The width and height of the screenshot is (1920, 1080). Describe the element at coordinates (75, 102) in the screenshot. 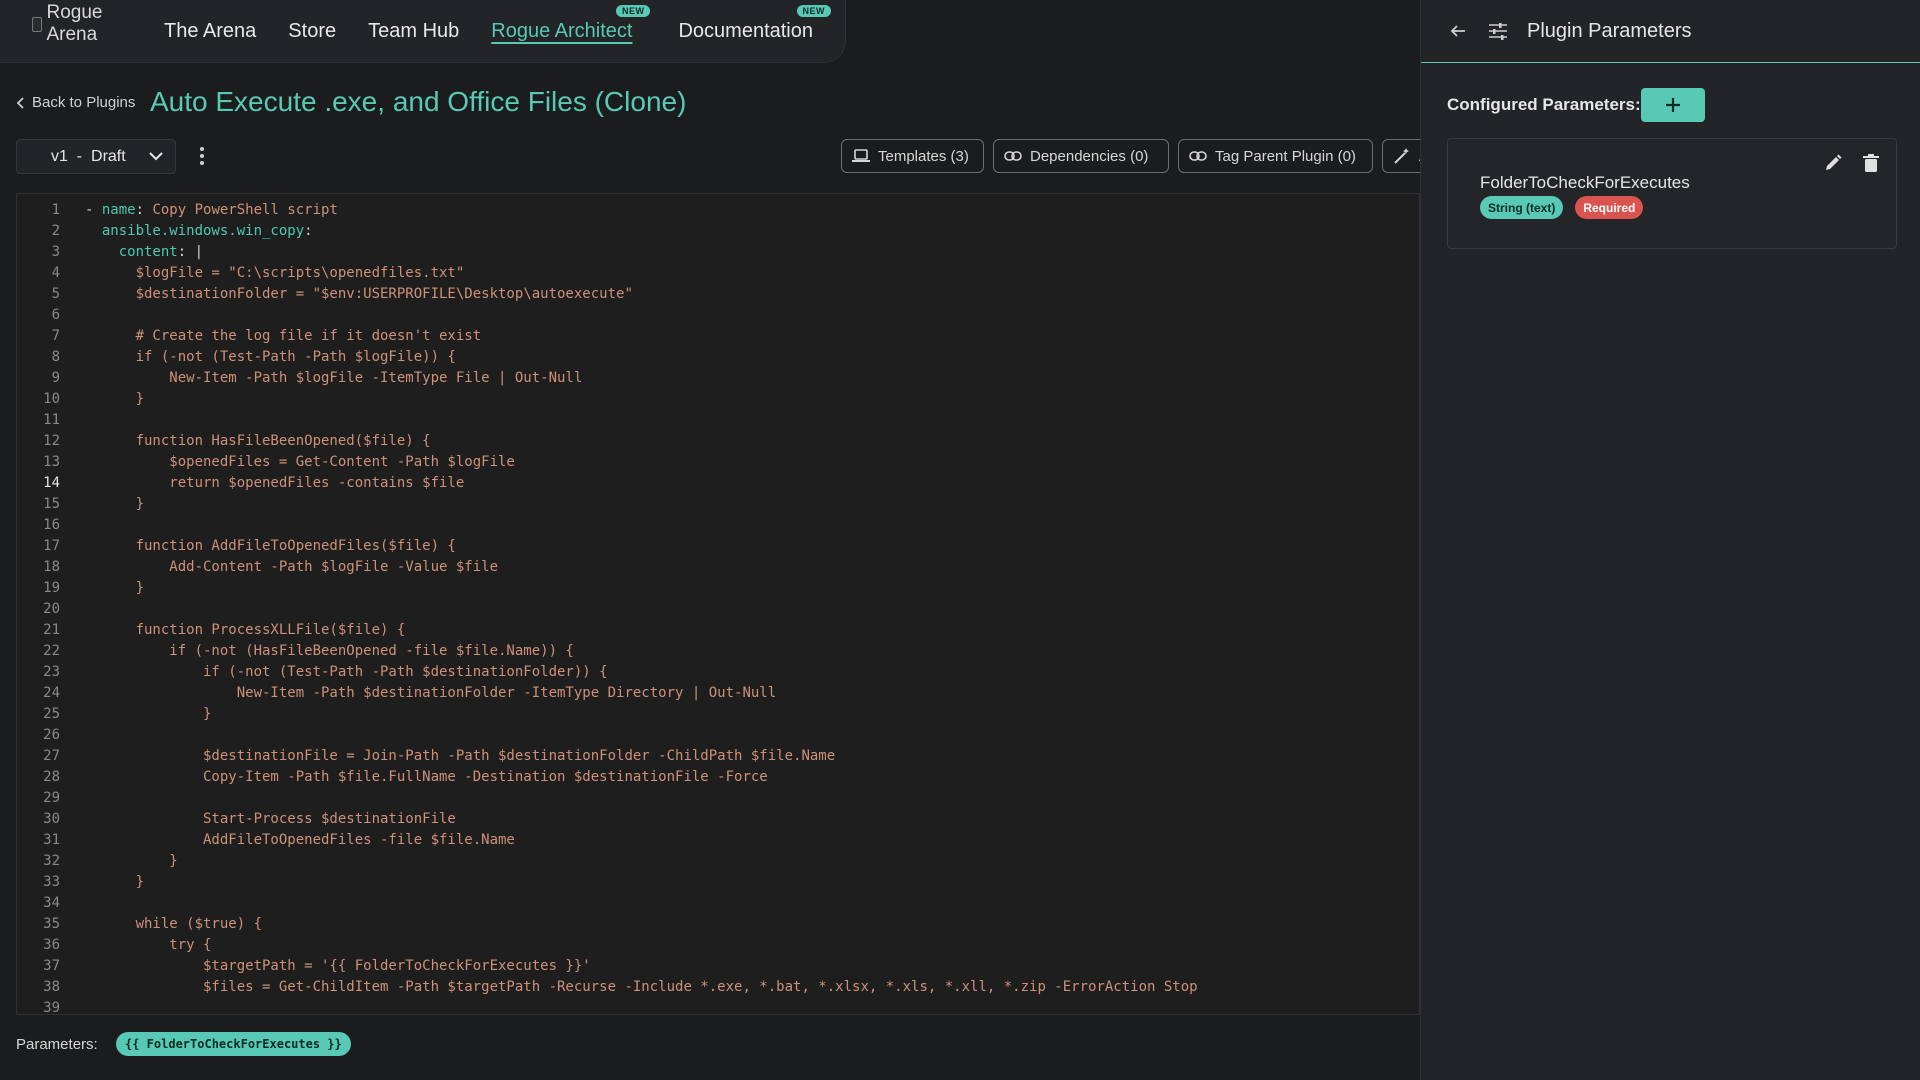

I see `back-to-plugins-link: Back to Plugins` at that location.